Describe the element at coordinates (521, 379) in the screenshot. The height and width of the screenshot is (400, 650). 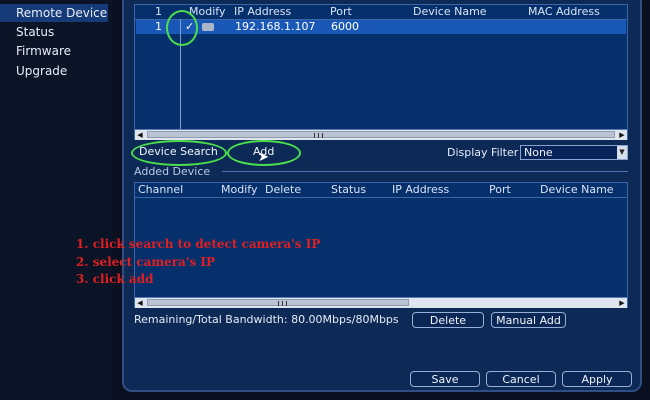
I see `cancel-button: Cancel` at that location.